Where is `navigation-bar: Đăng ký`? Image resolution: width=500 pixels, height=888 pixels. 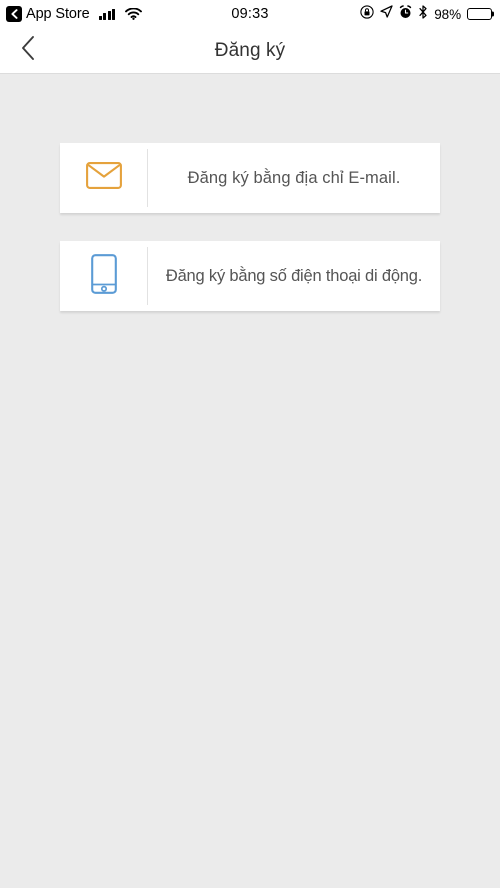 navigation-bar: Đăng ký is located at coordinates (250, 51).